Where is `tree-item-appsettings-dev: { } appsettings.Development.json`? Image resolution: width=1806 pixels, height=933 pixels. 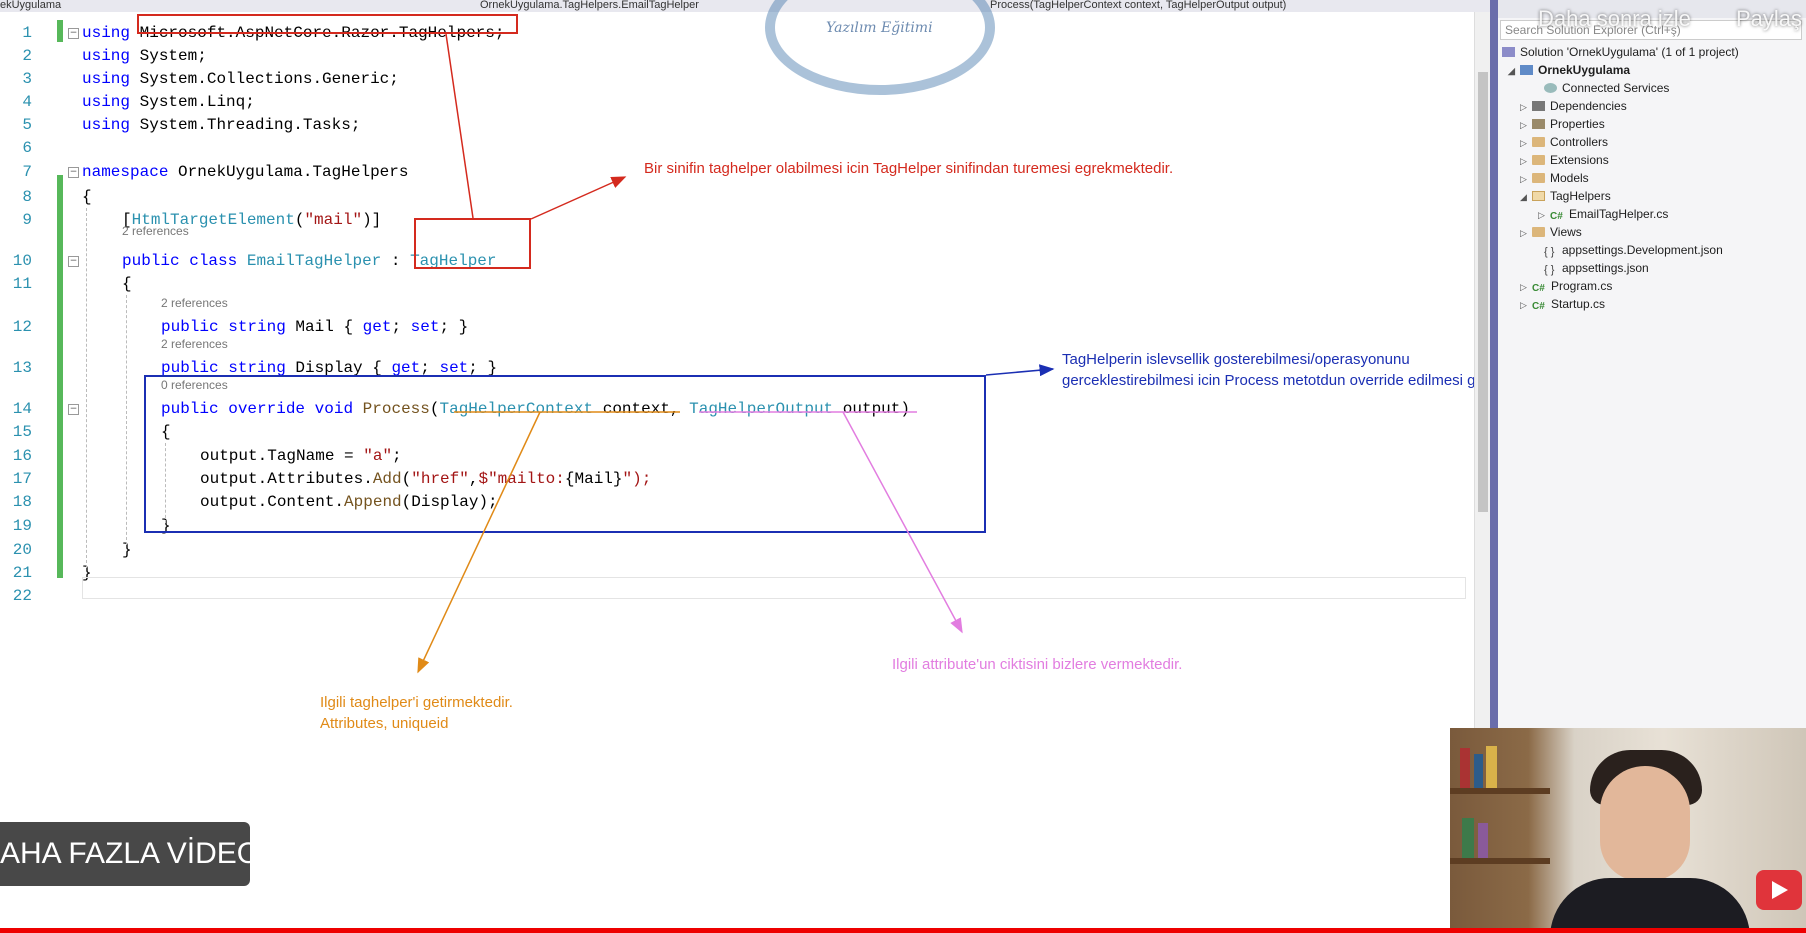 tree-item-appsettings-dev: { } appsettings.Development.json is located at coordinates (1627, 250).